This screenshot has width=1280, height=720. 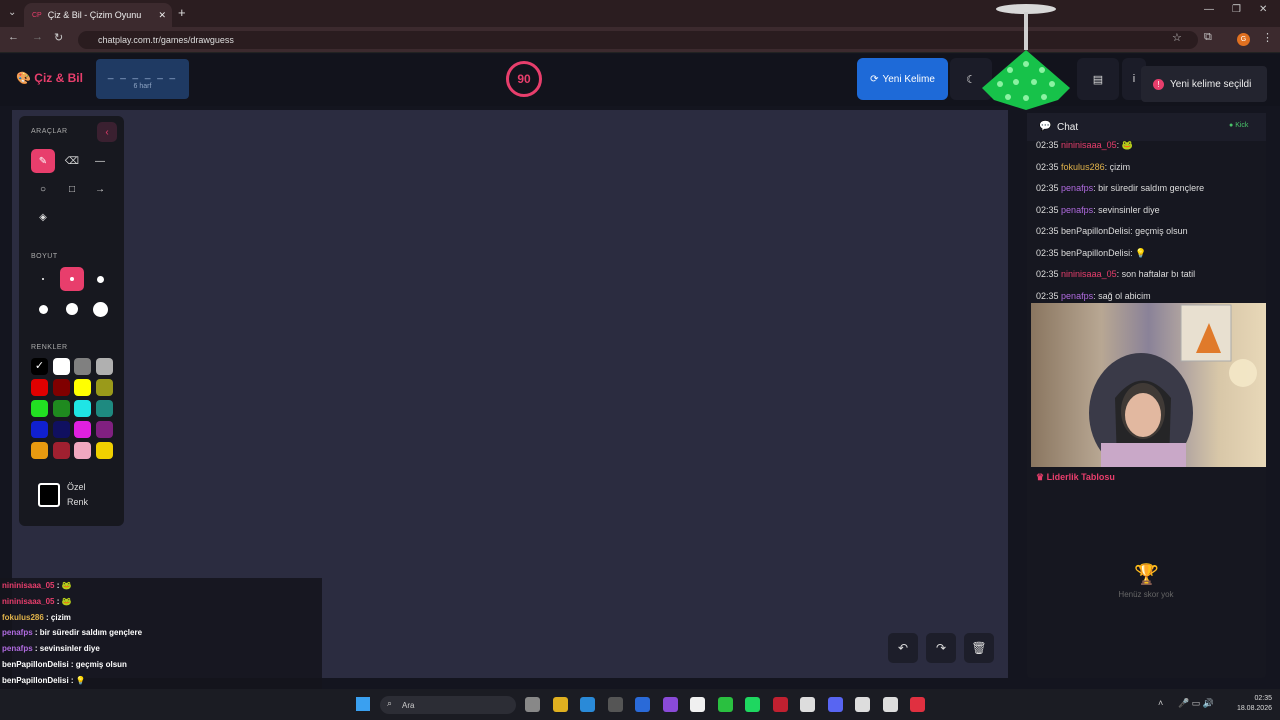 What do you see at coordinates (1196, 703) in the screenshot?
I see `tray-icons: 🎤 ▭ 🔊` at bounding box center [1196, 703].